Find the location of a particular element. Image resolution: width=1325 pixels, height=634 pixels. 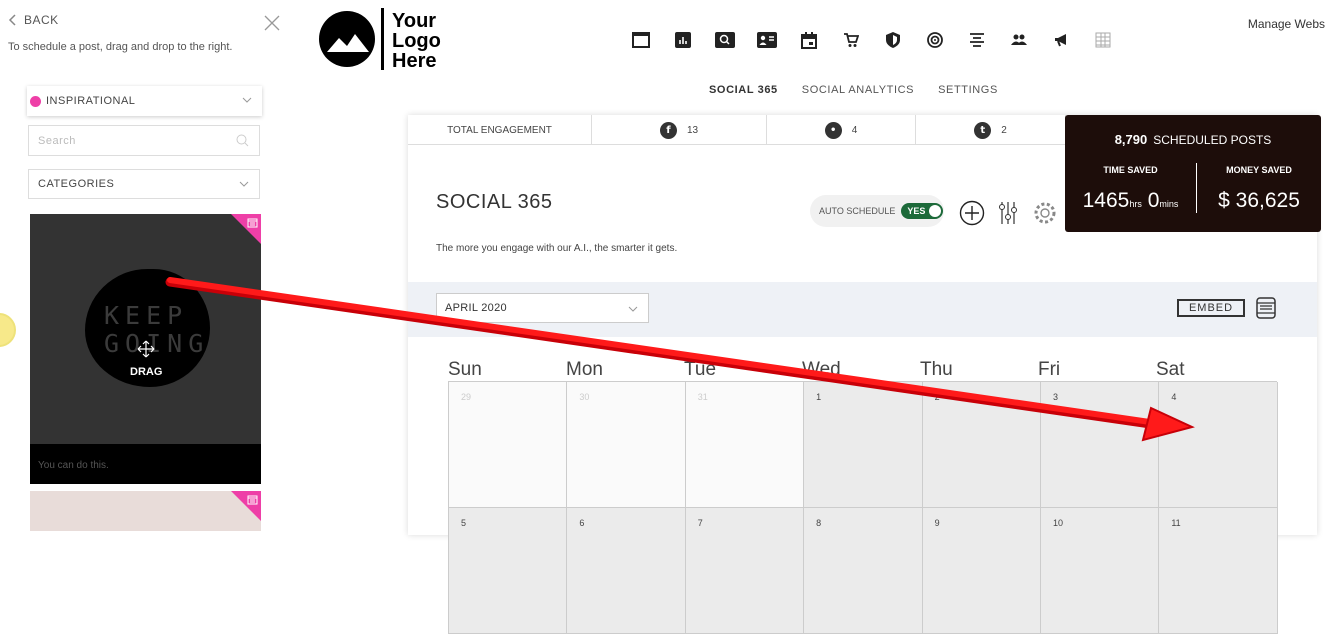

contact-card-icon is located at coordinates (767, 40).